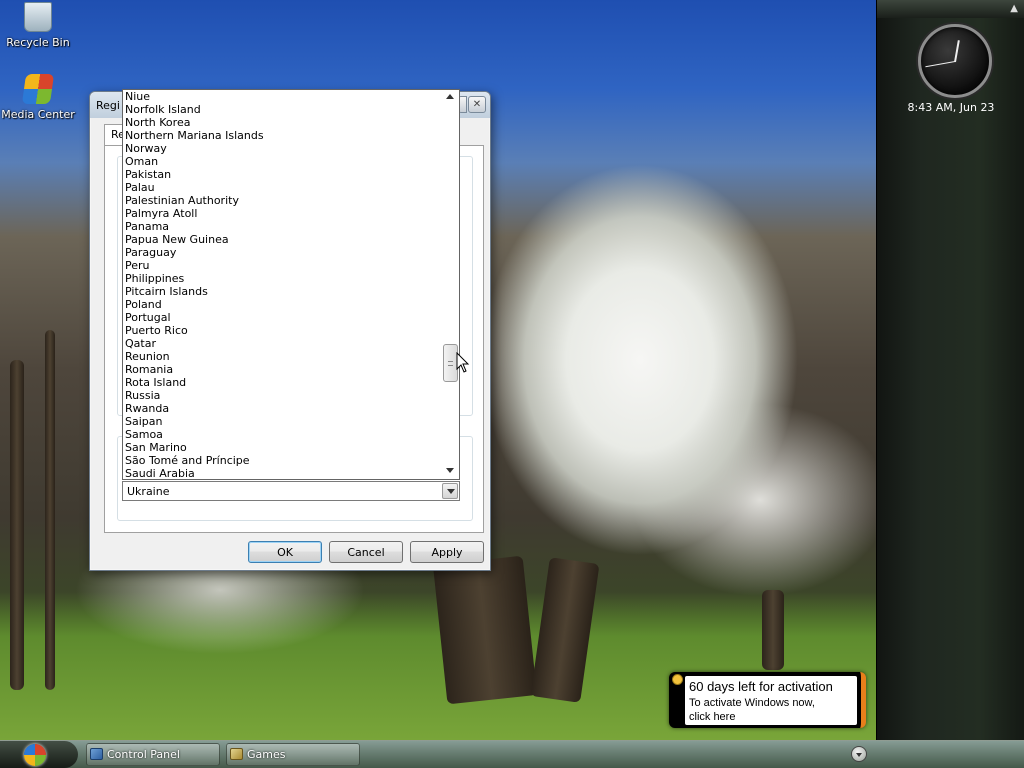 This screenshot has width=1024, height=768. Describe the element at coordinates (285, 552) in the screenshot. I see `ok-button: OK` at that location.